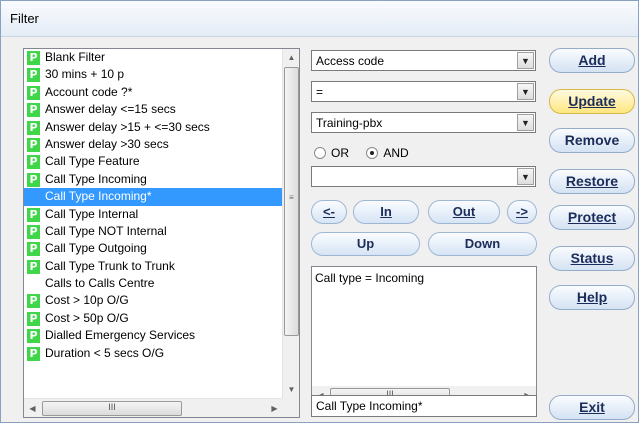 This screenshot has height=423, width=639. I want to click on list-item-label: Dialled Emergency Services, so click(120, 335).